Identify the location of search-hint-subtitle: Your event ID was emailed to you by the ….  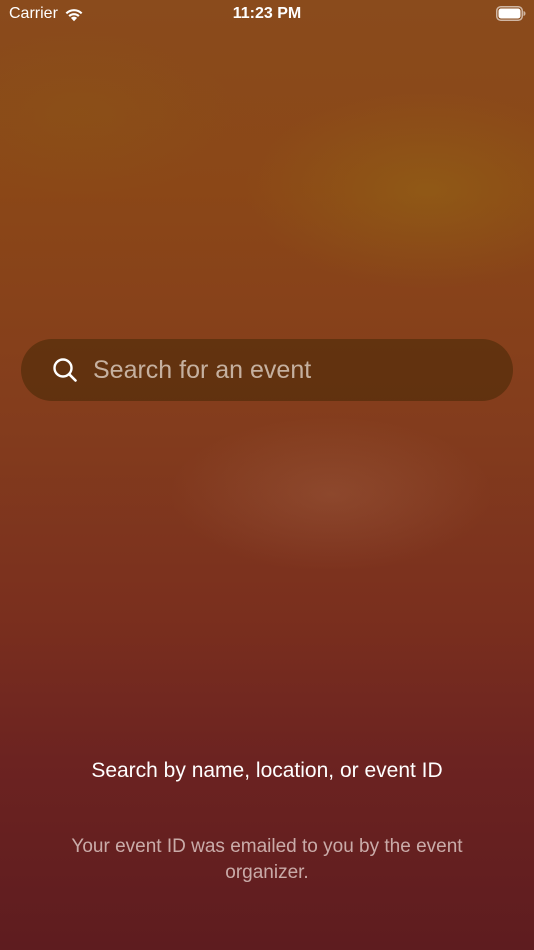
(267, 859).